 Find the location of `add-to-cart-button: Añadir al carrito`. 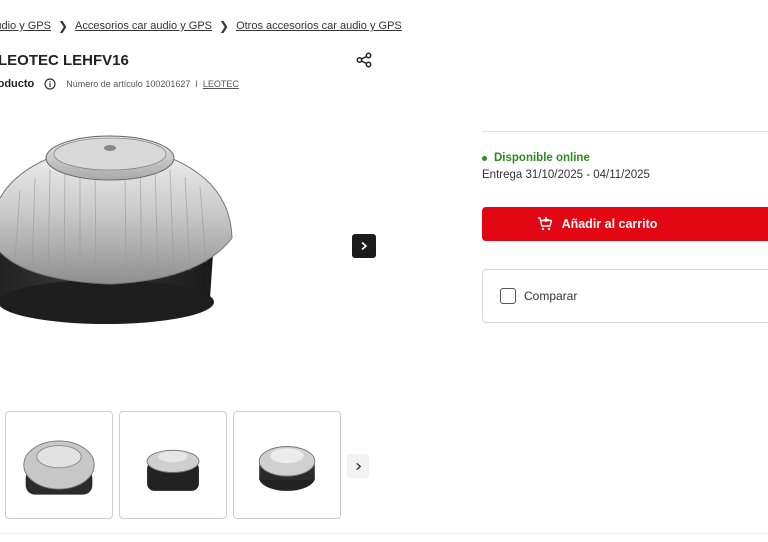

add-to-cart-button: Añadir al carrito is located at coordinates (625, 224).